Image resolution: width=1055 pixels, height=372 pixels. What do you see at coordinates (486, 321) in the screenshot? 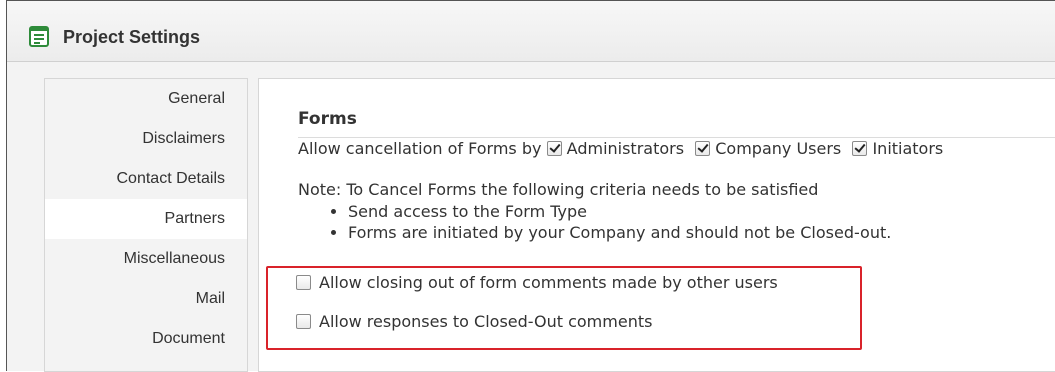
I see `responses-to-closed-out-label: Allow responses to Closed-Out comments` at bounding box center [486, 321].